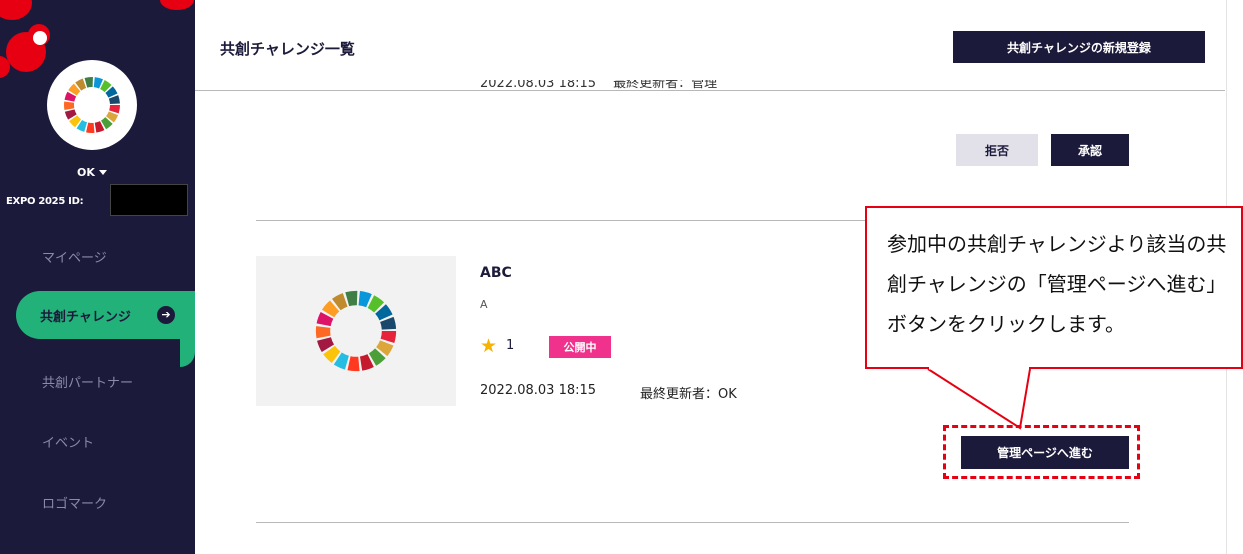  Describe the element at coordinates (177, 5) in the screenshot. I see `logo-blob-icon` at that location.